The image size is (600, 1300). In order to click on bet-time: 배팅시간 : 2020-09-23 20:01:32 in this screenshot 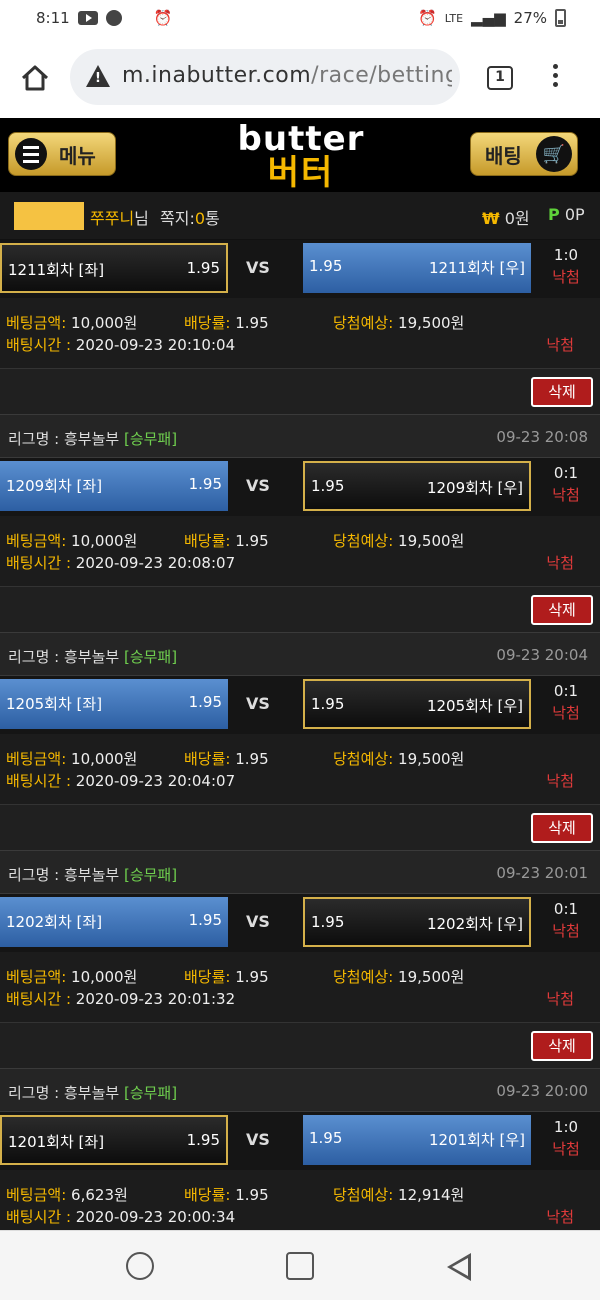, I will do `click(121, 999)`.